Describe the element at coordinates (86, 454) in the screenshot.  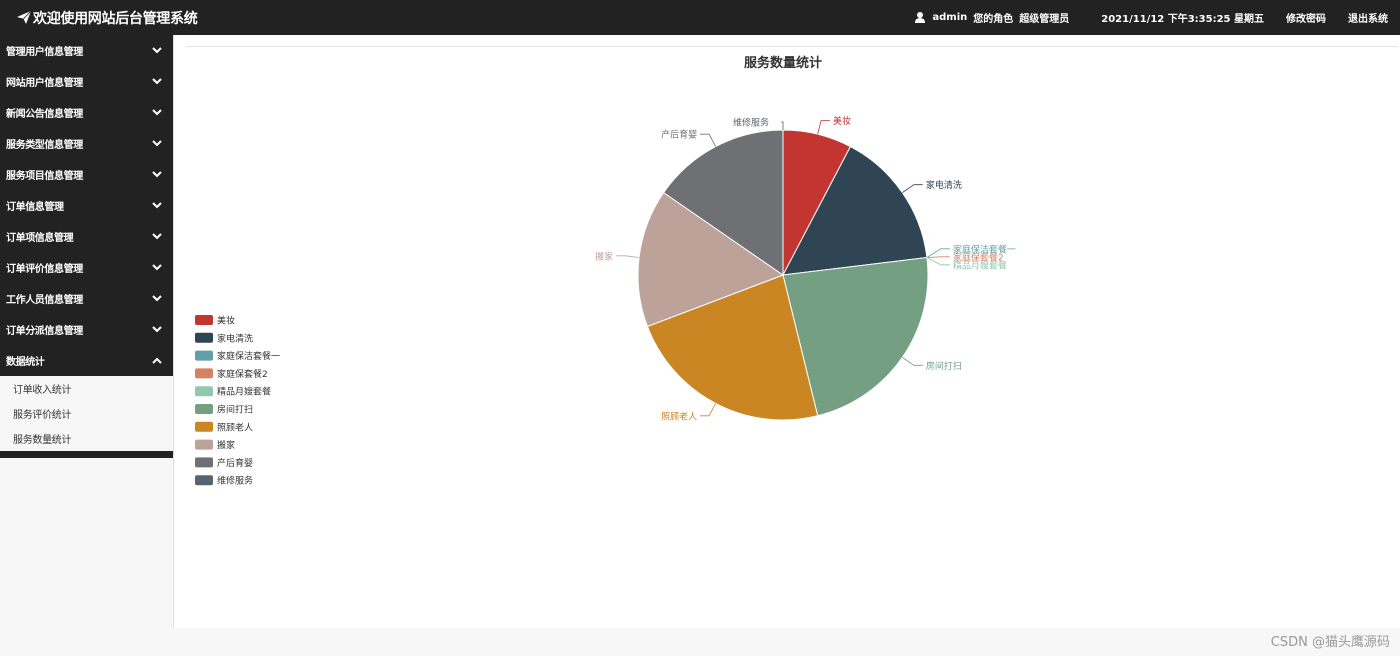
I see `submenu-divider` at that location.